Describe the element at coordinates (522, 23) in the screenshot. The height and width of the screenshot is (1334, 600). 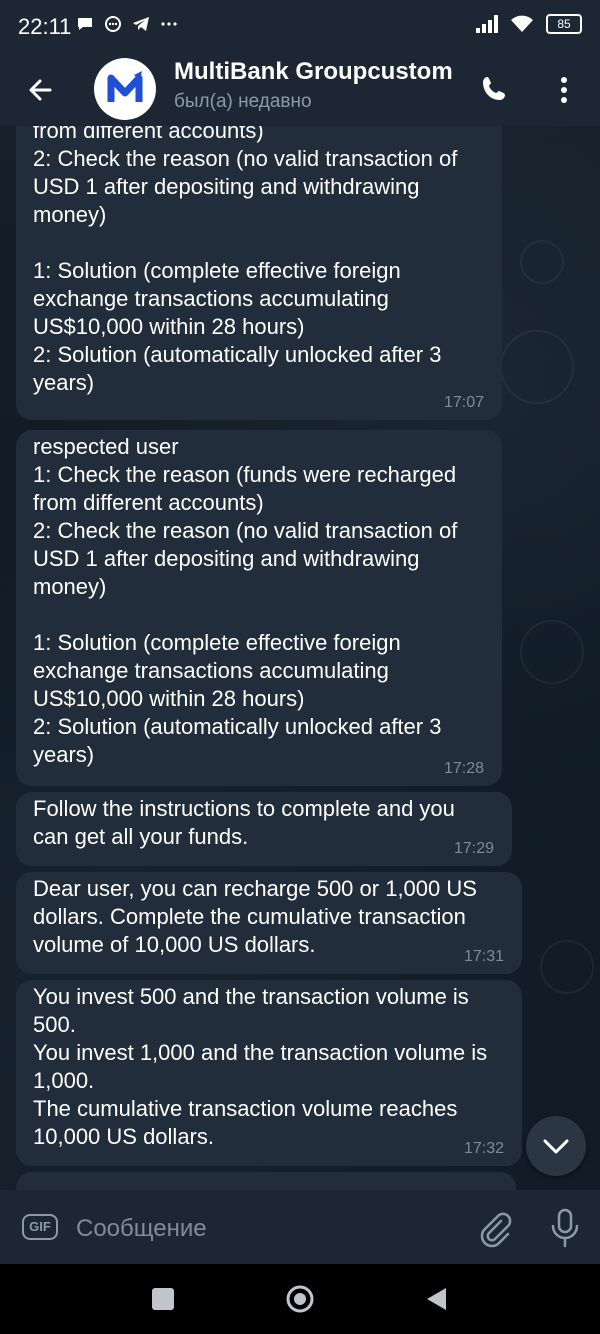
I see `wifi-icon` at that location.